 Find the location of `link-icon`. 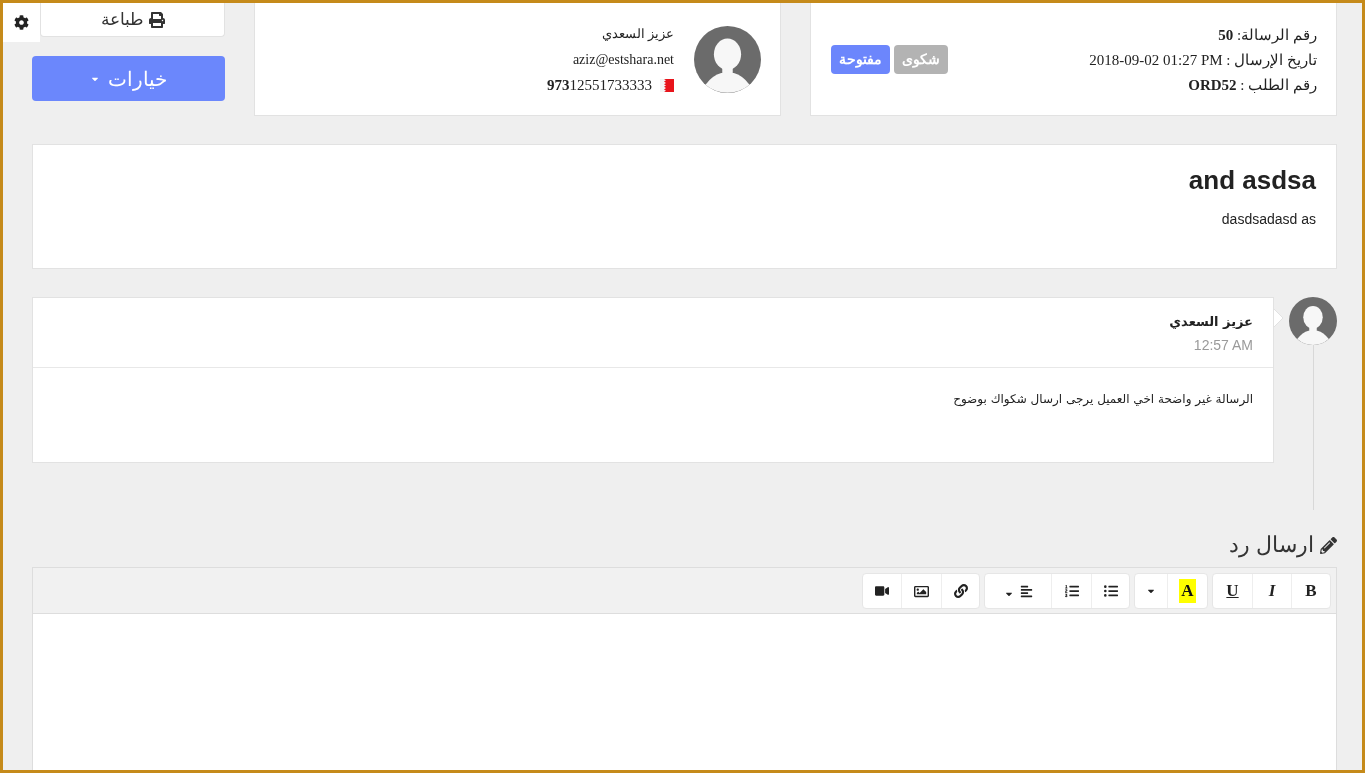

link-icon is located at coordinates (960, 591).